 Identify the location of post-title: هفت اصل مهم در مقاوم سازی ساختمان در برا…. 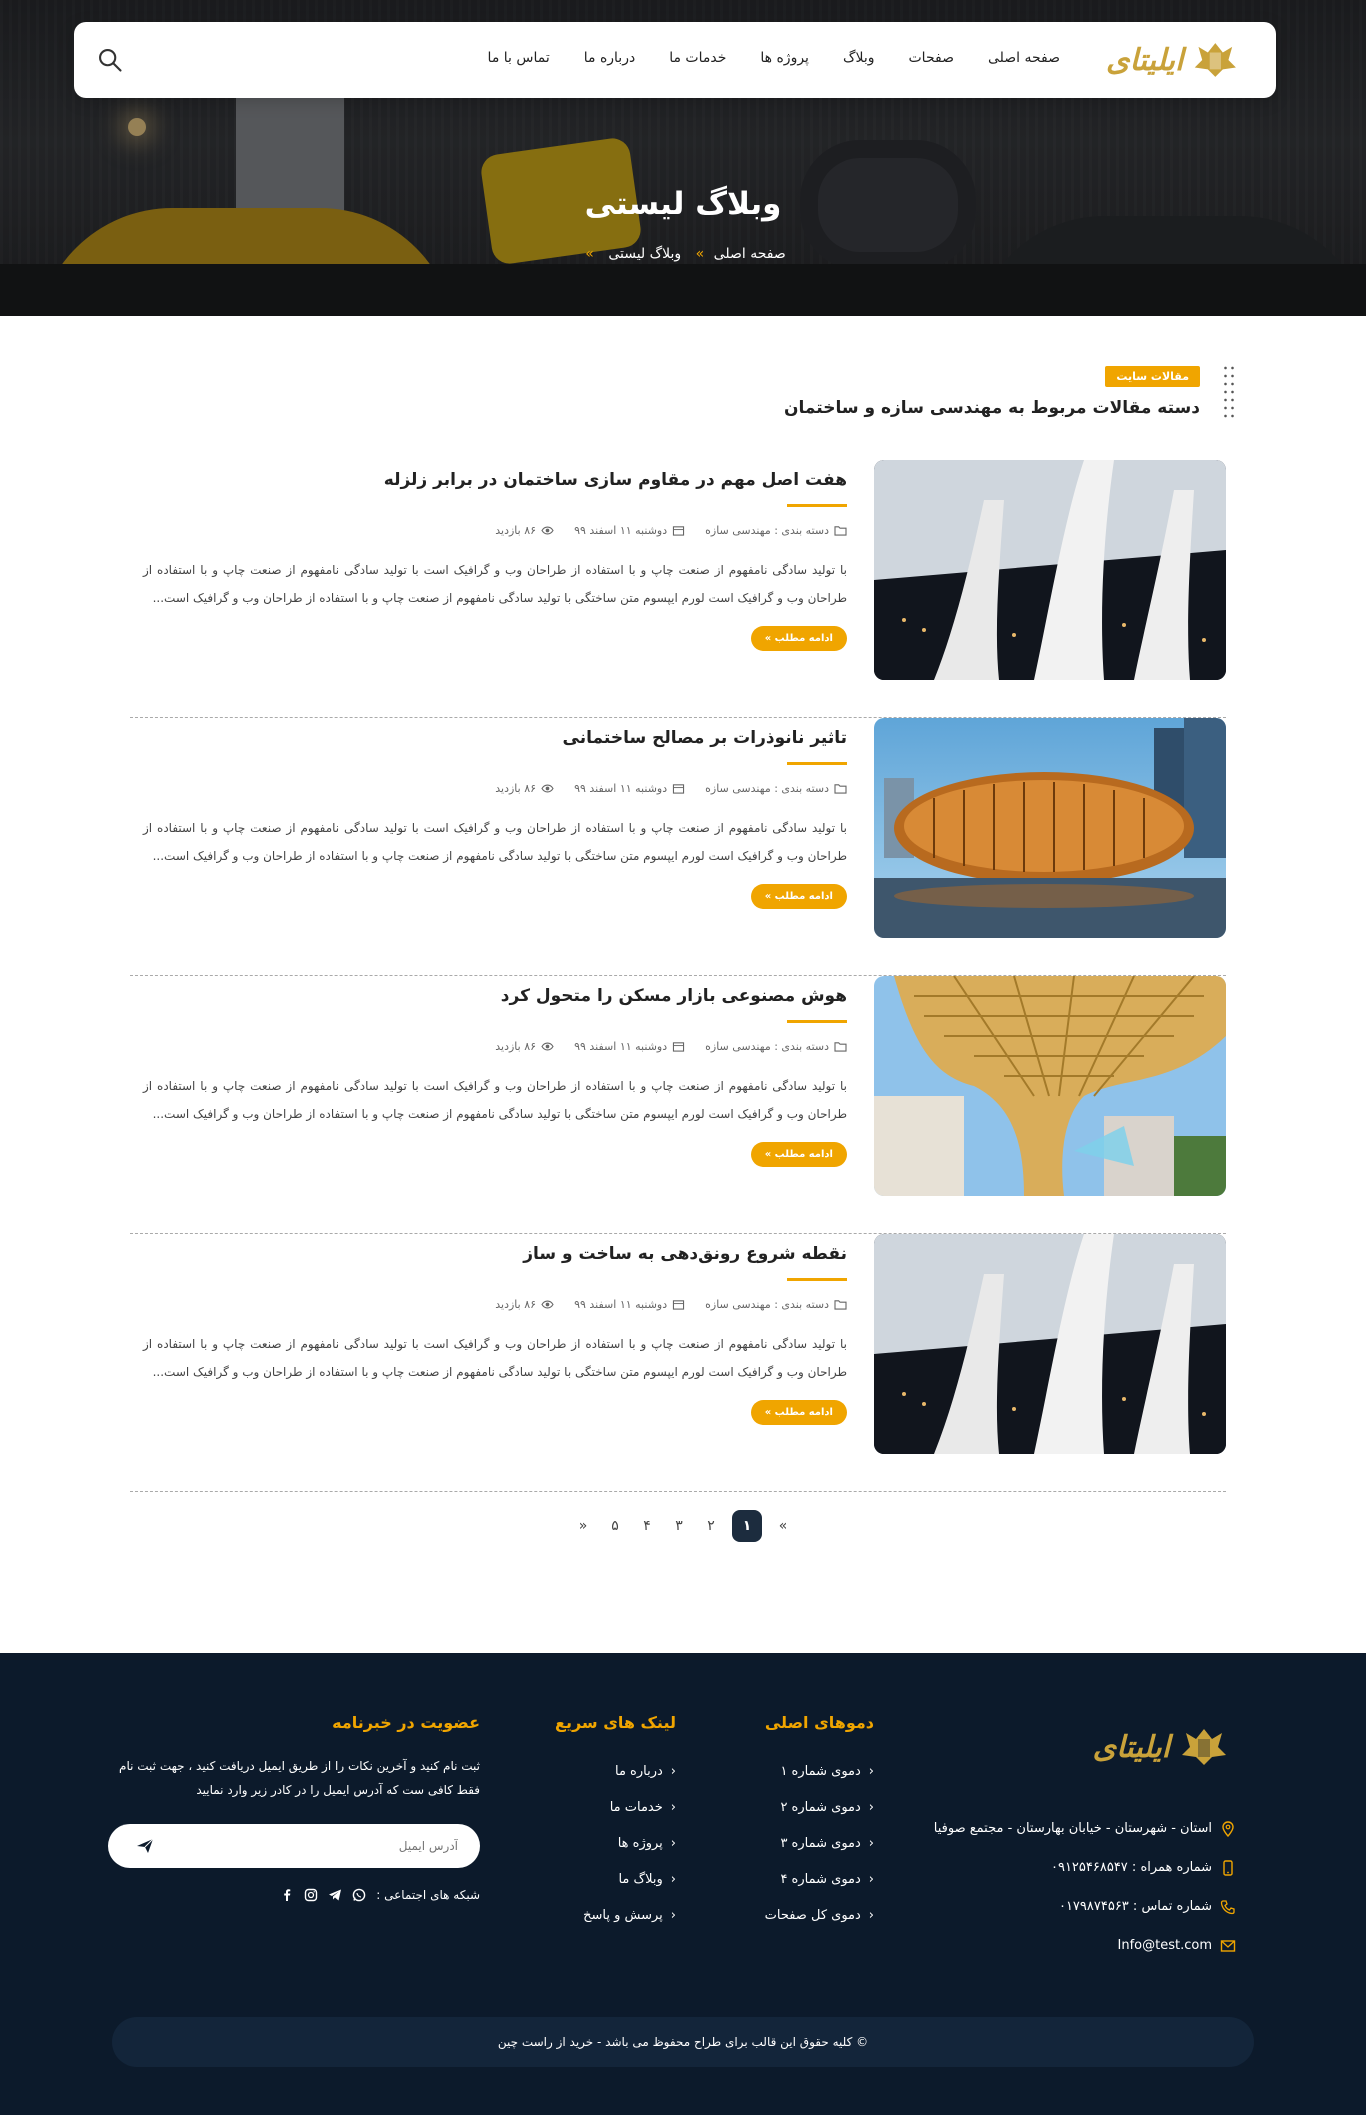
(615, 480).